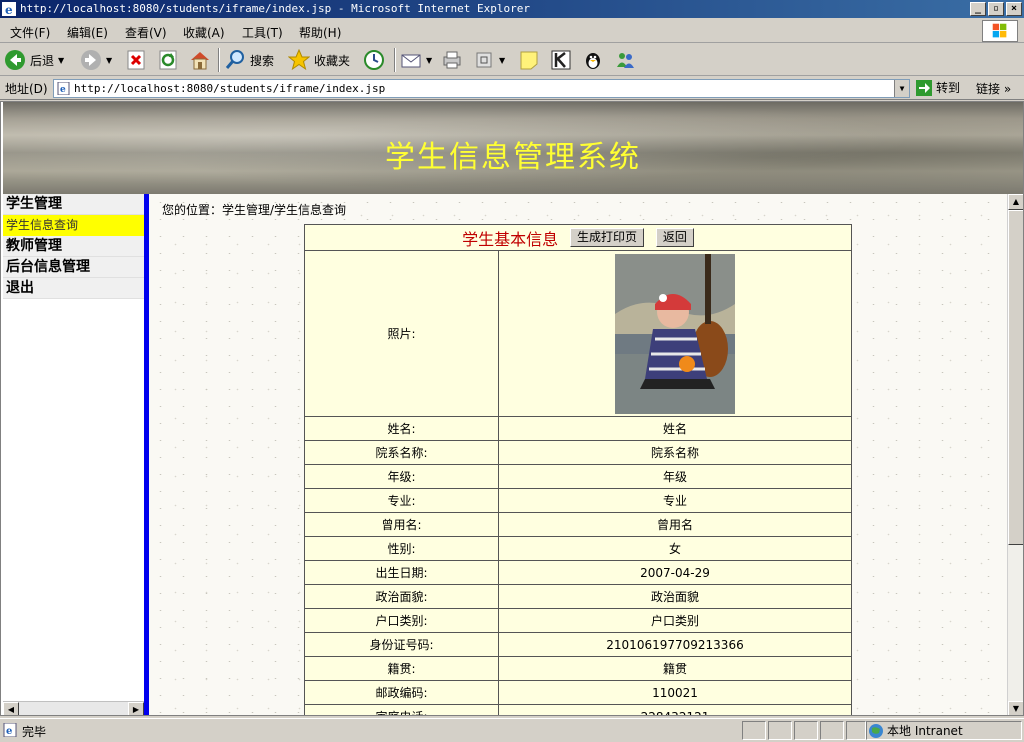  Describe the element at coordinates (578, 668) in the screenshot. I see `table-row: 籍贯` at that location.